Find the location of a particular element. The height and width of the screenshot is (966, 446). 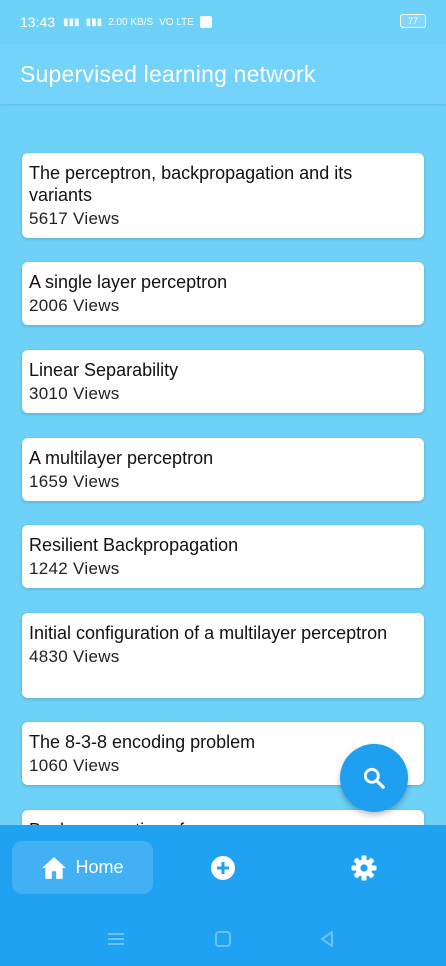

list-item-views: 2006 Views is located at coordinates (74, 305).